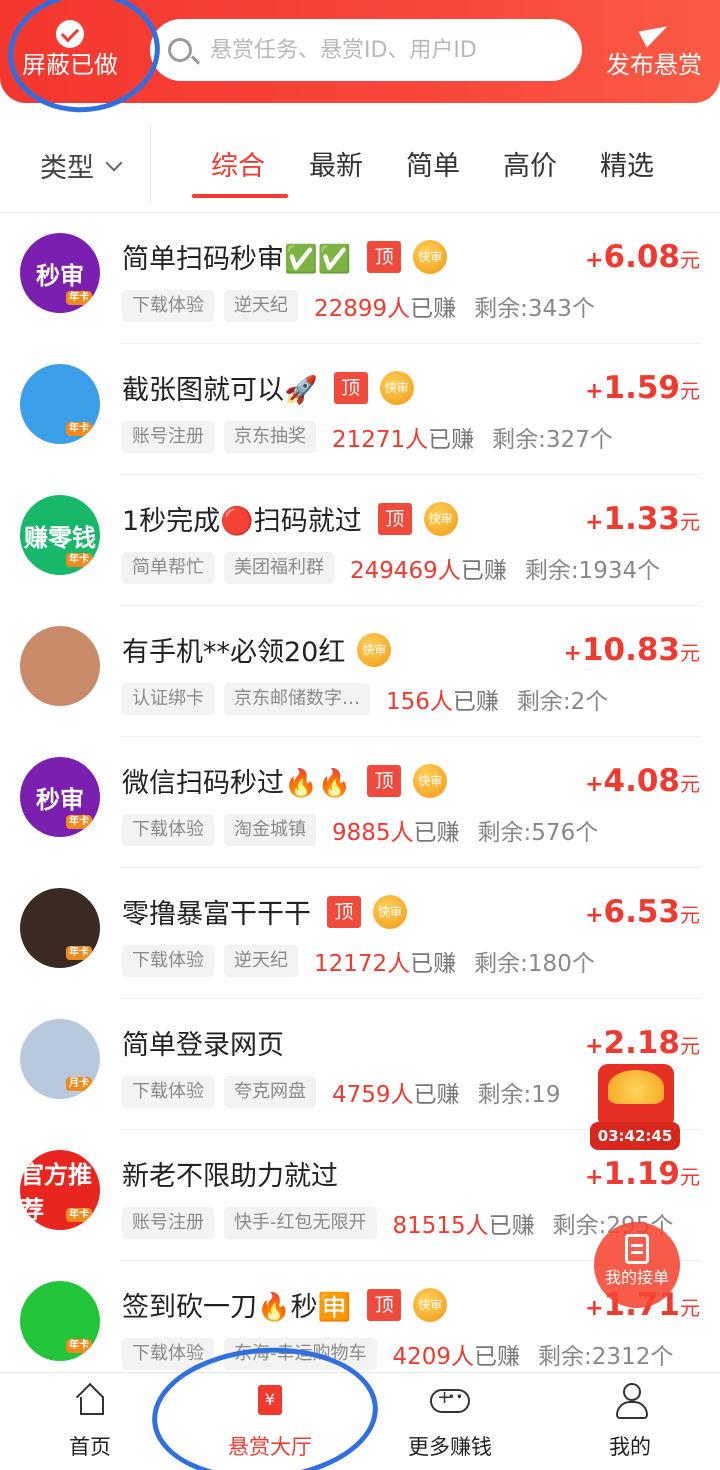 This screenshot has width=720, height=1470. Describe the element at coordinates (642, 912) in the screenshot. I see `reward-price: +6.53元` at that location.